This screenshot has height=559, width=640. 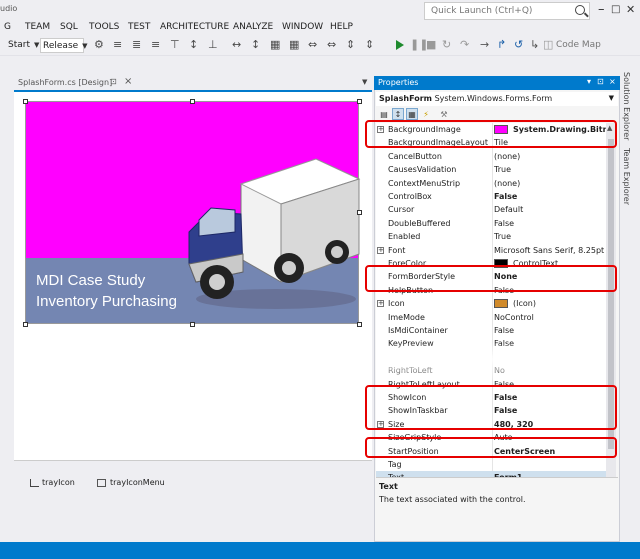 What do you see at coordinates (491, 330) in the screenshot?
I see `property-row: IsMdiContainer False` at bounding box center [491, 330].